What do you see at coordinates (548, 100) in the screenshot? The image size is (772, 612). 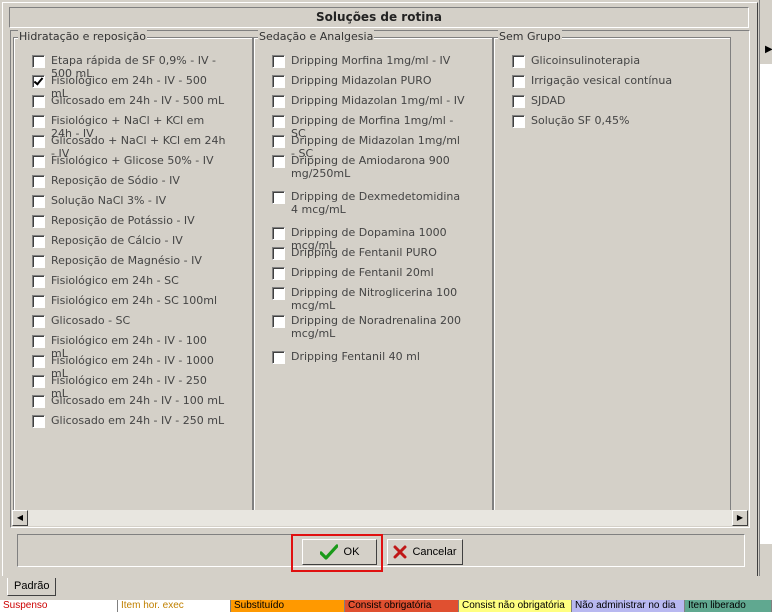 I see `checkbox-label: SJDAD` at bounding box center [548, 100].